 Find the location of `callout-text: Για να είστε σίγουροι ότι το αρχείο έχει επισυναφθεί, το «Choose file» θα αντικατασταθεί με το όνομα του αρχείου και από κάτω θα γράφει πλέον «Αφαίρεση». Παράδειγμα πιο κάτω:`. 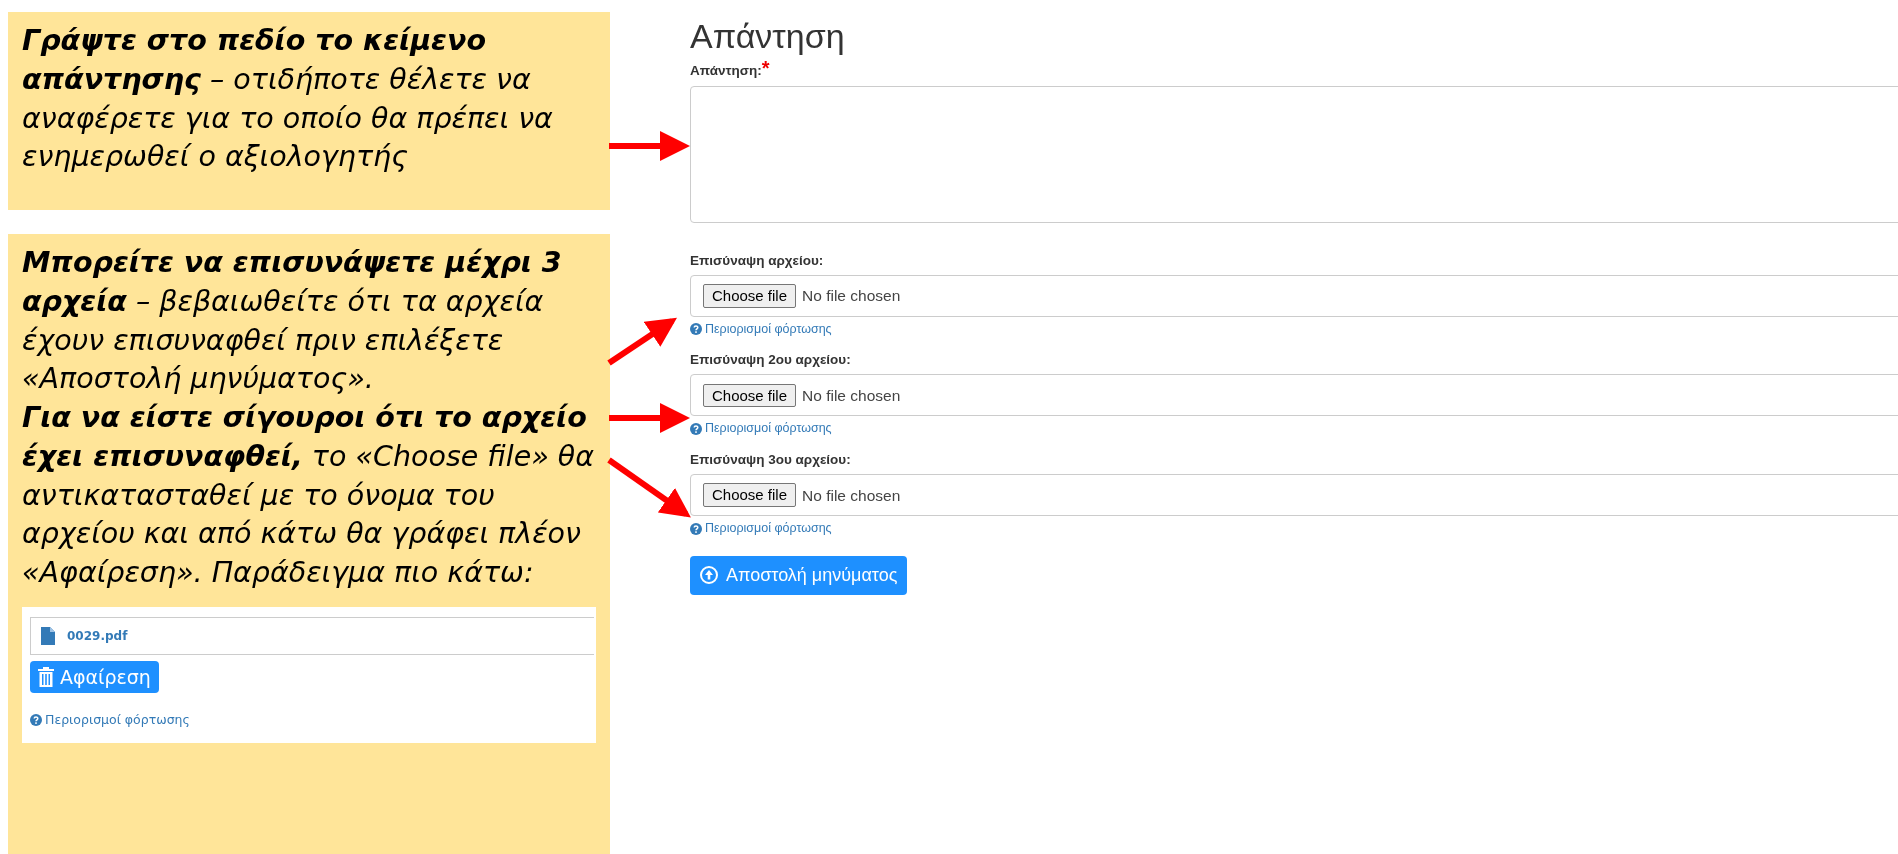

callout-text: Για να είστε σίγουροι ότι το αρχείο έχει επισυναφθεί, το «Choose file» θα αντικατασταθεί με το όνομα του αρχείου και από κάτω θα γράφει πλέον «Αφαίρεση». Παράδειγμα πιο κάτω: is located at coordinates (309, 495).